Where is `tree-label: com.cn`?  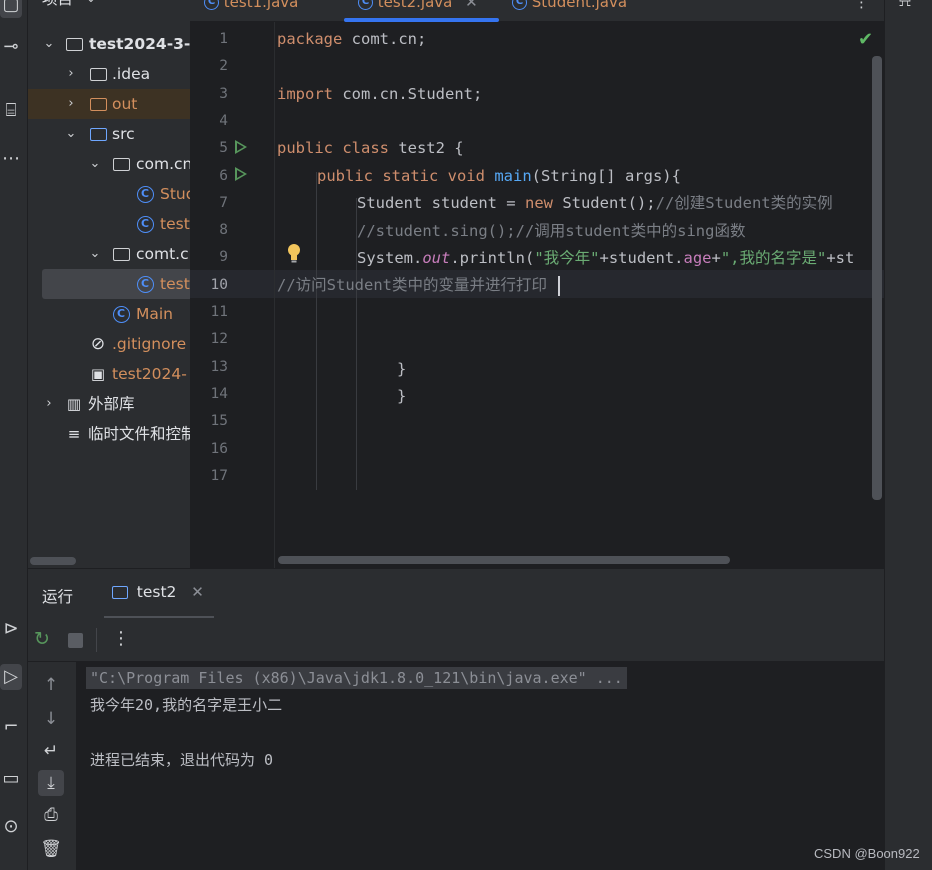 tree-label: com.cn is located at coordinates (163, 164).